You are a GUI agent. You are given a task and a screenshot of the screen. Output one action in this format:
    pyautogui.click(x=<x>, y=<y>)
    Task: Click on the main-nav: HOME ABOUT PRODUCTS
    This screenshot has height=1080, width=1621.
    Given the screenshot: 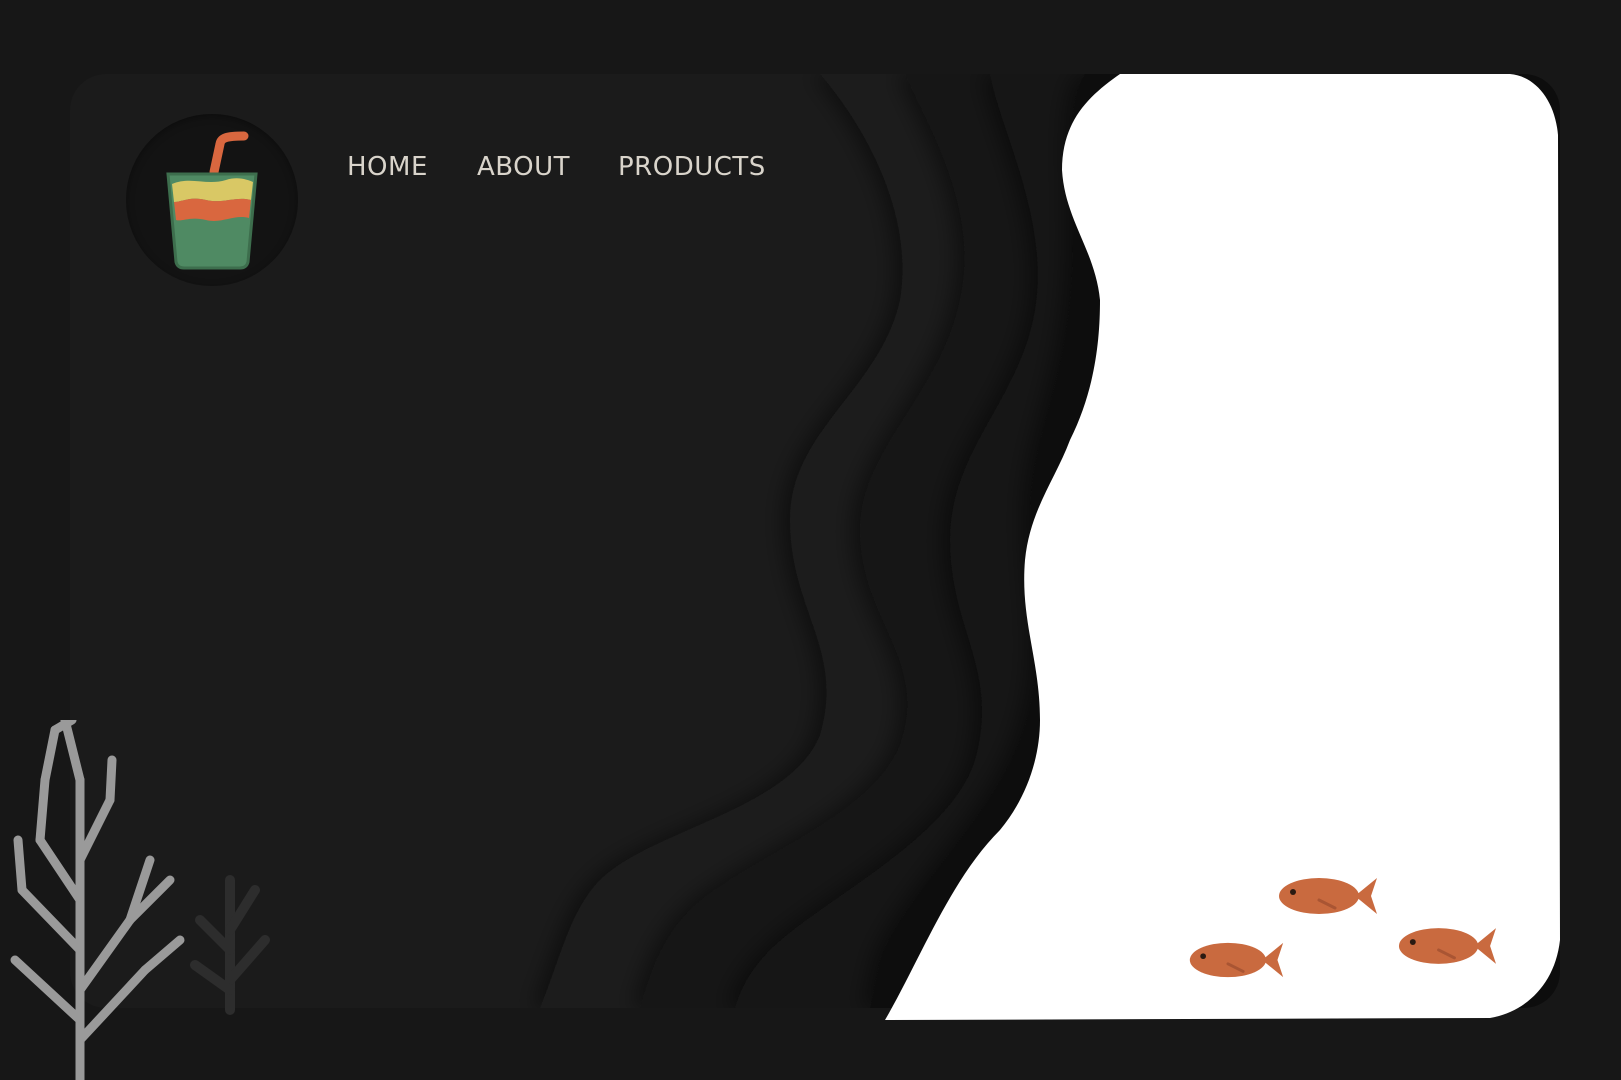 What is the action you would take?
    pyautogui.click(x=562, y=167)
    